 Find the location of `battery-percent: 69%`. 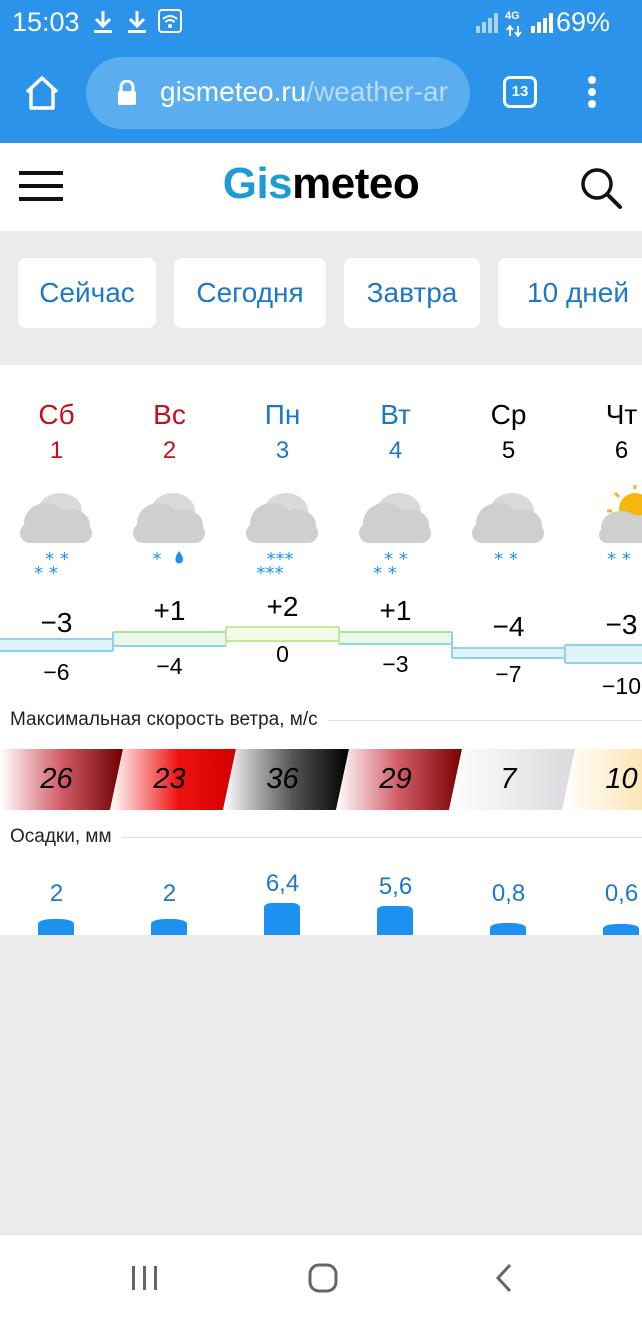

battery-percent: 69% is located at coordinates (582, 22).